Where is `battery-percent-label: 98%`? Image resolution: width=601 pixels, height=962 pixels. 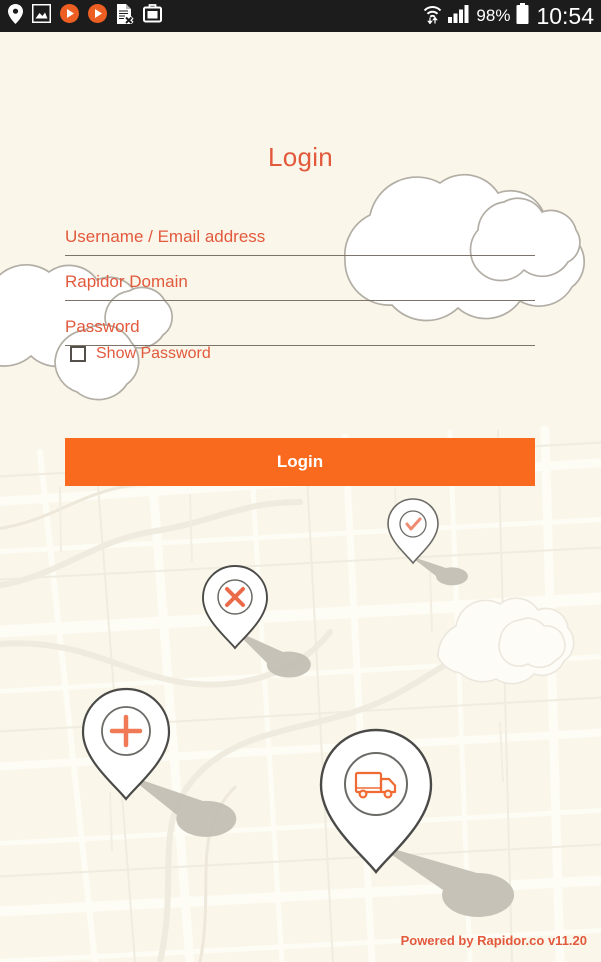 battery-percent-label: 98% is located at coordinates (493, 15).